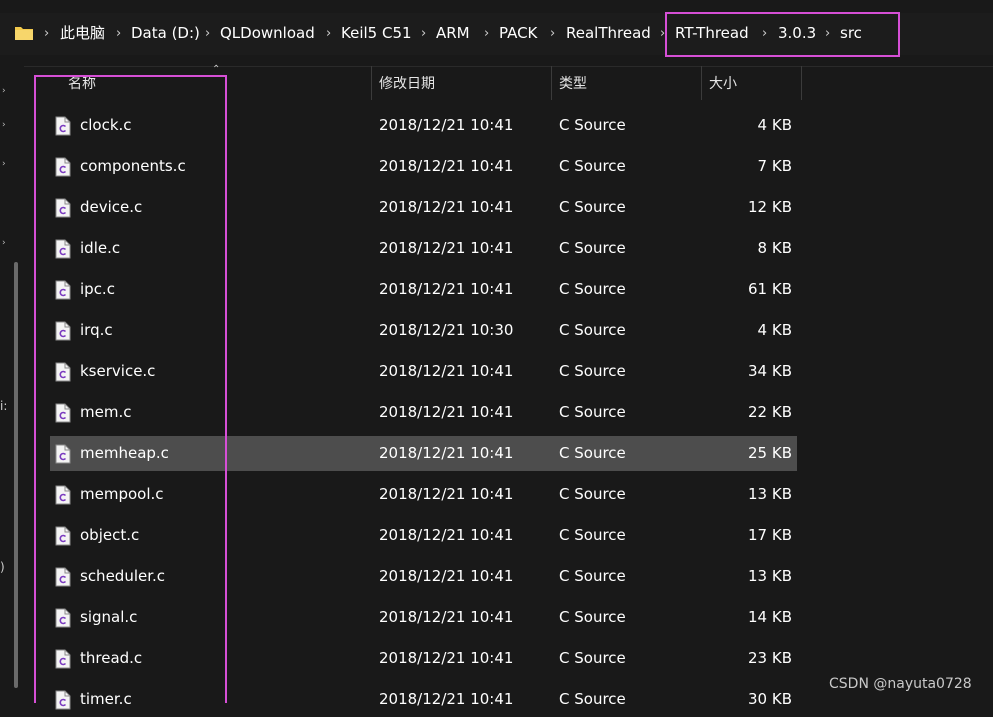 Image resolution: width=993 pixels, height=717 pixels. Describe the element at coordinates (608, 33) in the screenshot. I see `breadcrumb-item: RealThread` at that location.